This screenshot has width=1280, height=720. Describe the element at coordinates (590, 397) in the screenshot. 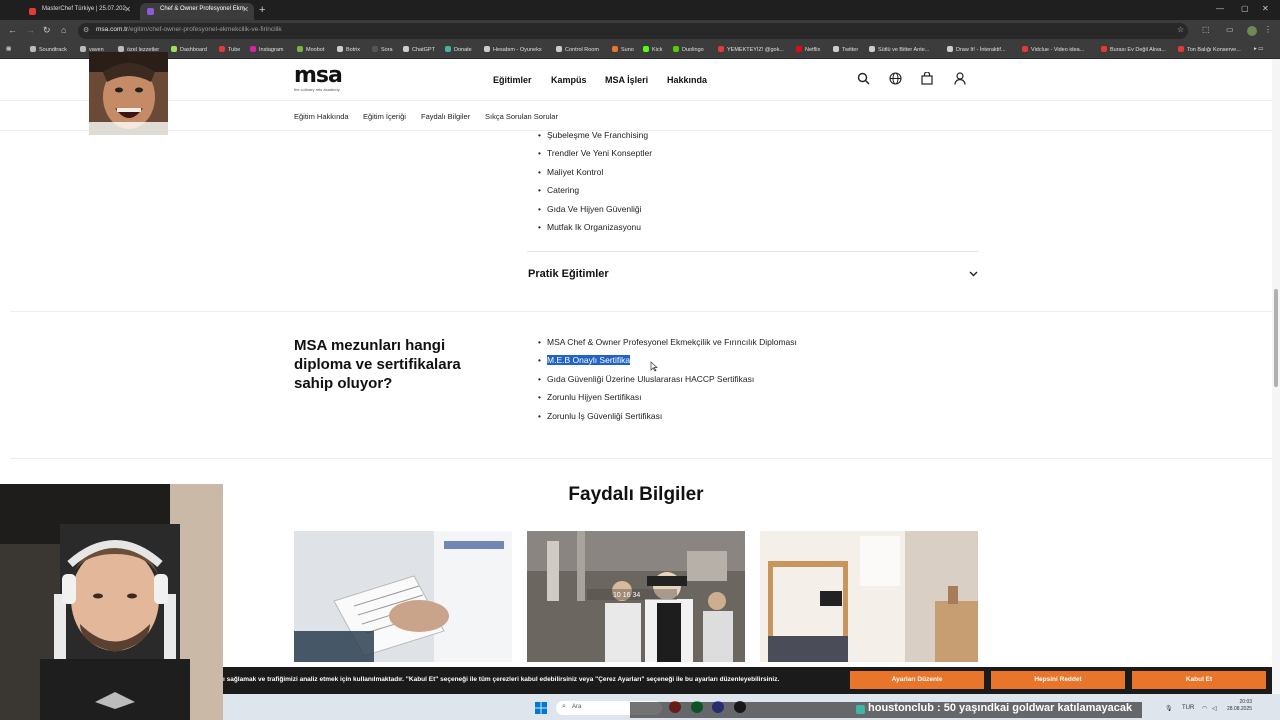

I see `certificate-item: Zorunlu Hijyen Sertifikası` at that location.